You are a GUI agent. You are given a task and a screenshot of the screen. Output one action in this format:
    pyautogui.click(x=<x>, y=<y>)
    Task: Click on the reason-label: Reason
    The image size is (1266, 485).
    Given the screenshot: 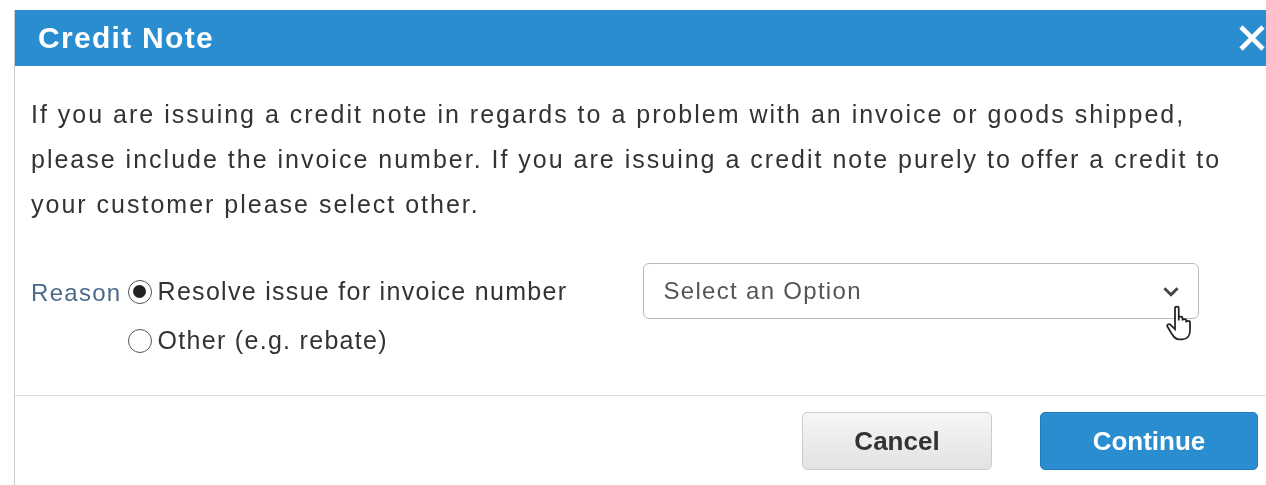 What is the action you would take?
    pyautogui.click(x=76, y=293)
    